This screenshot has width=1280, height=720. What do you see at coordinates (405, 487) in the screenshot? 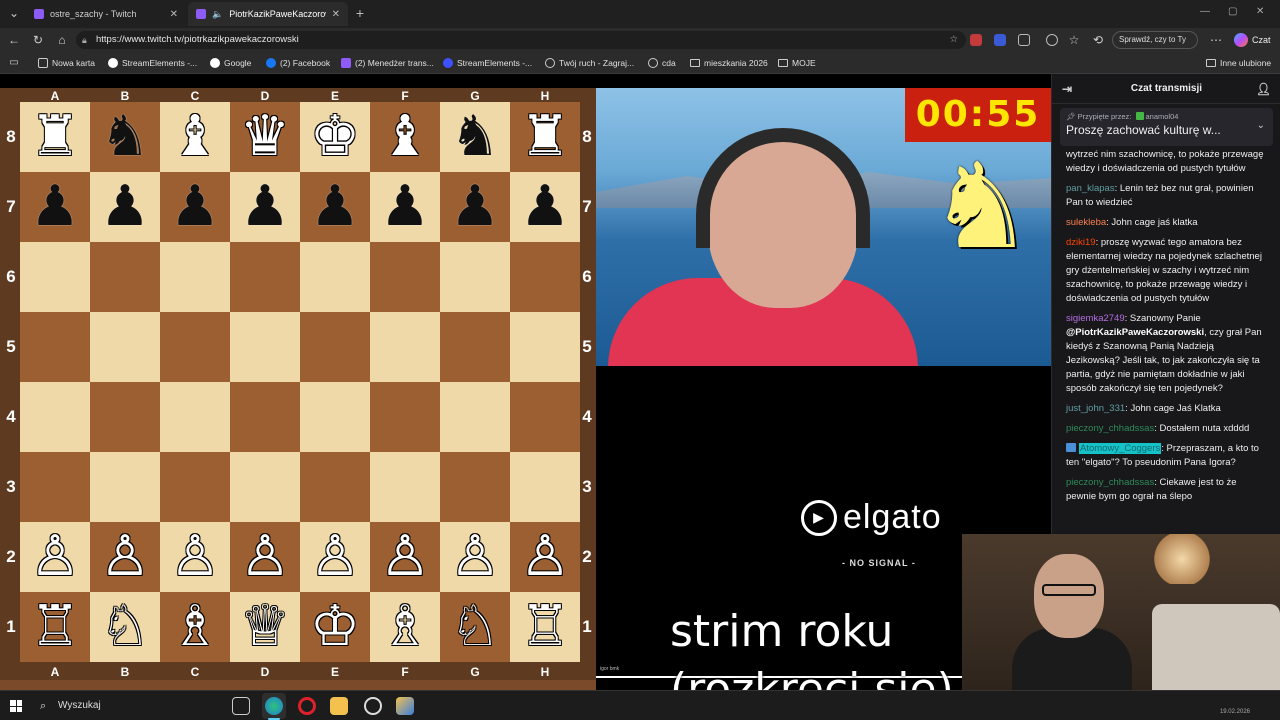
I see `square-f3` at bounding box center [405, 487].